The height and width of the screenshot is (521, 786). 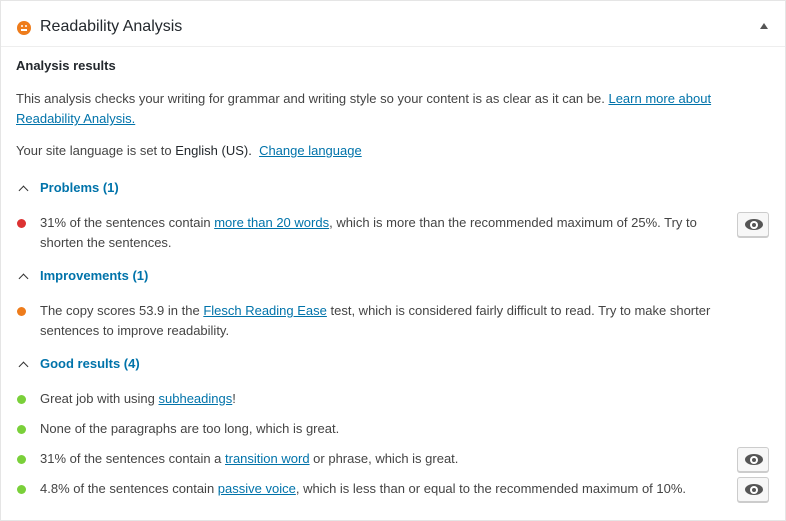 What do you see at coordinates (66, 65) in the screenshot?
I see `analysis-heading: Analysis results` at bounding box center [66, 65].